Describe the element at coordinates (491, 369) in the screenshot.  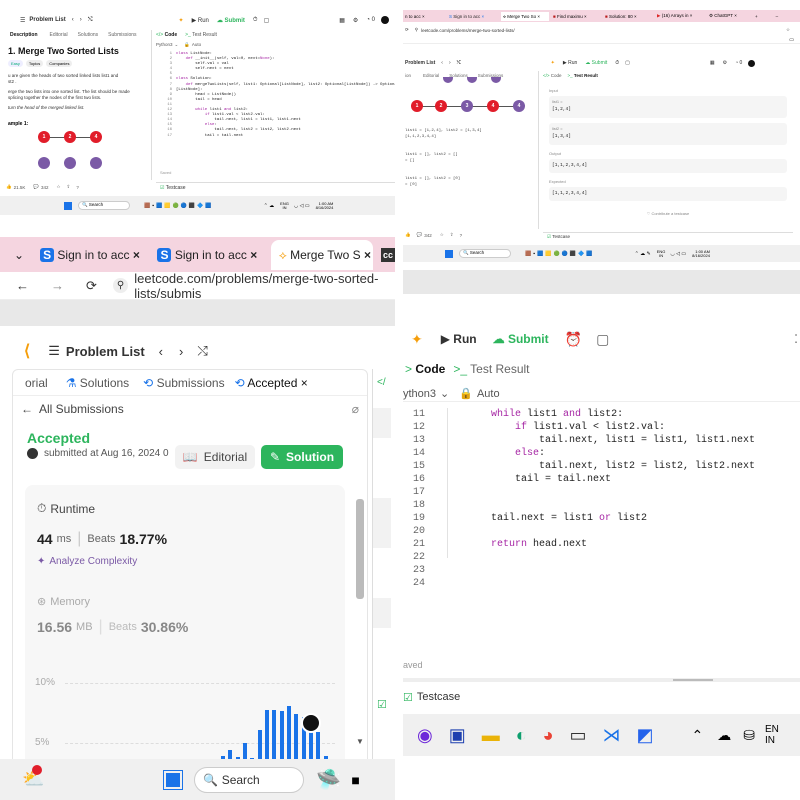
I see `q4-tab-result: >_ Test Result` at that location.